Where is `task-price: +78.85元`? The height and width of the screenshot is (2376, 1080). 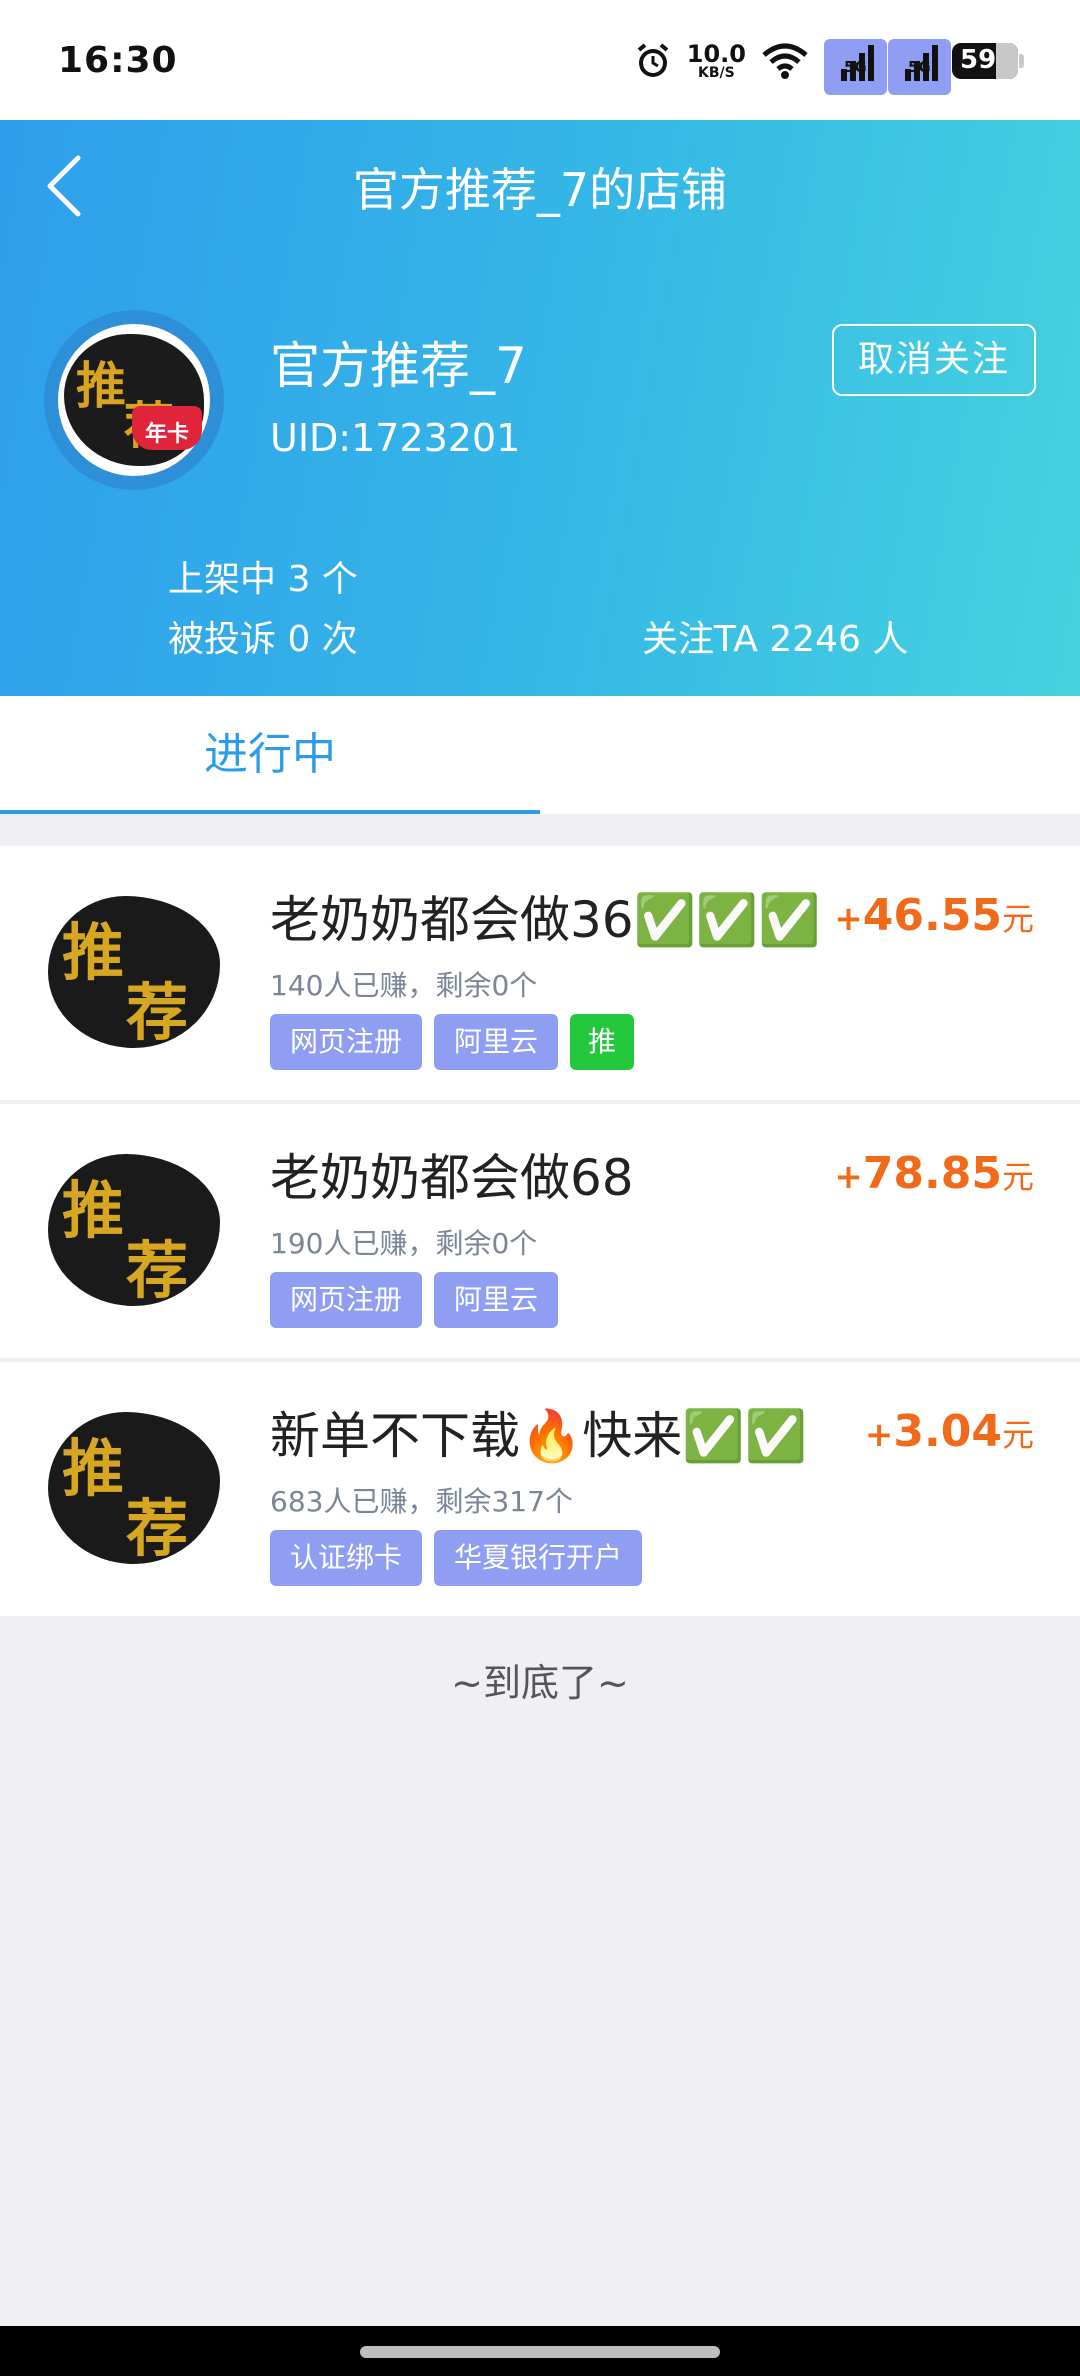 task-price: +78.85元 is located at coordinates (934, 1173).